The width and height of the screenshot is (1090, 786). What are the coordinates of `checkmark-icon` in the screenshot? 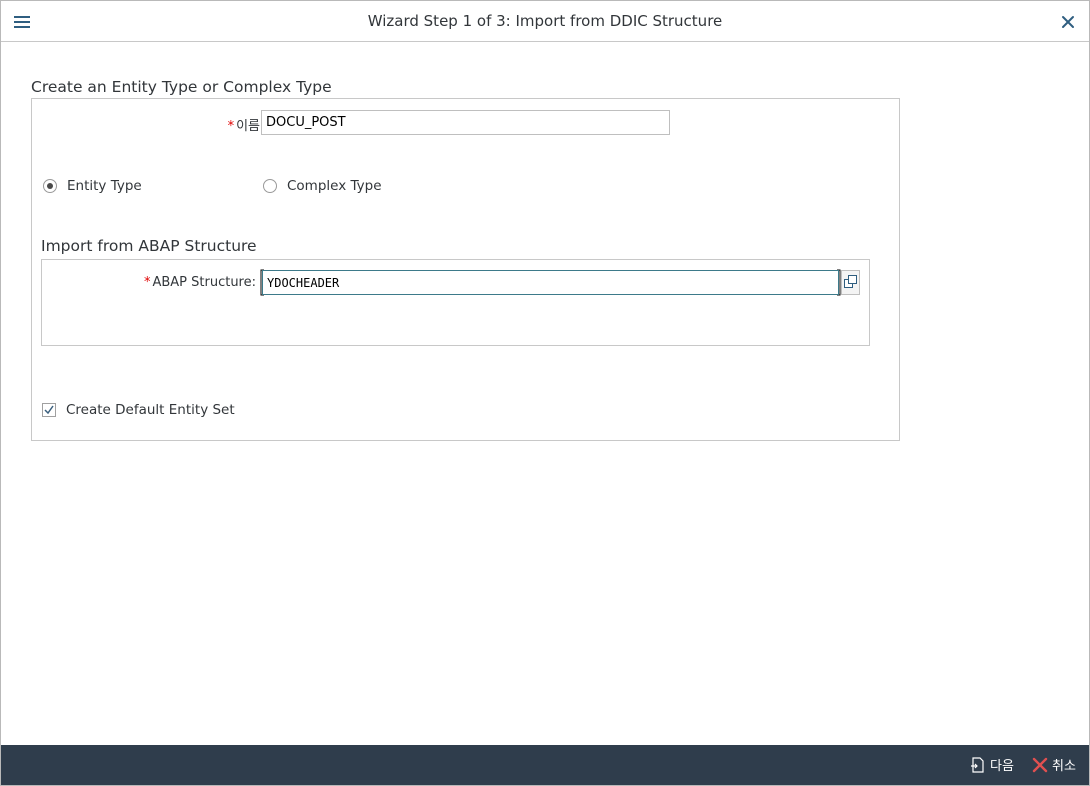 It's located at (49, 410).